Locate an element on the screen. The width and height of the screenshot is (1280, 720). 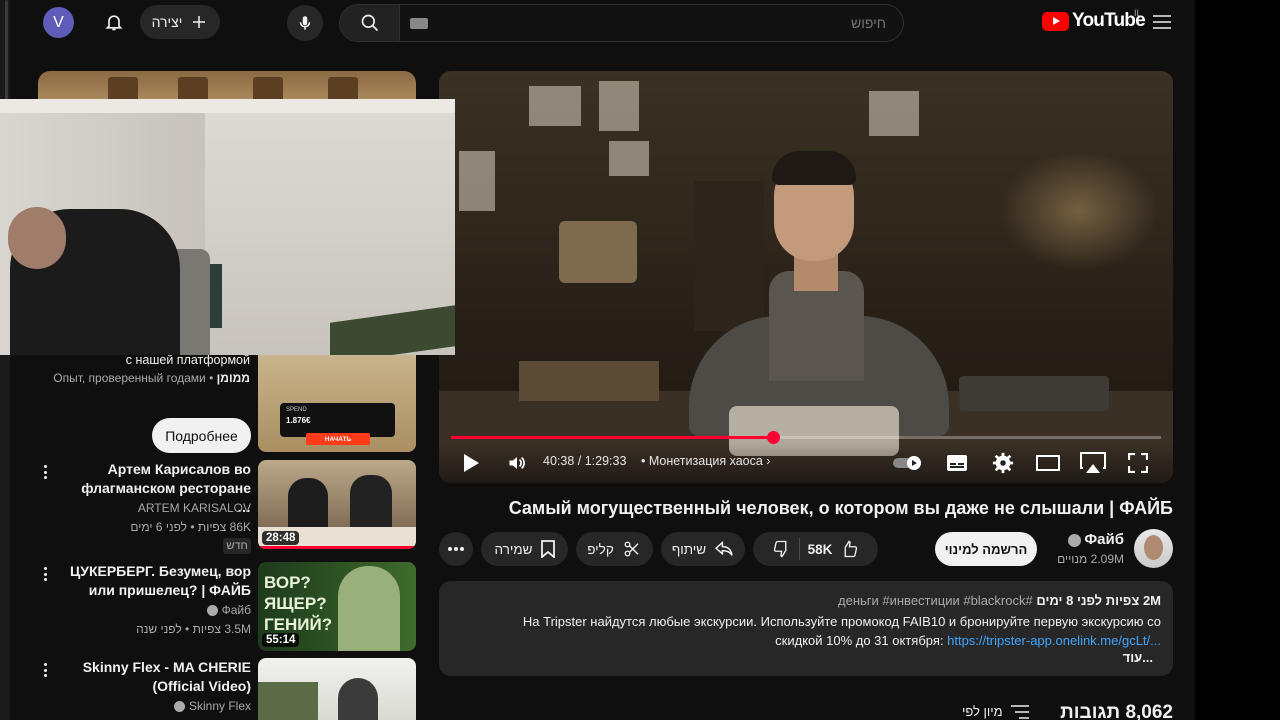
autoplay-toggle is located at coordinates (908, 463).